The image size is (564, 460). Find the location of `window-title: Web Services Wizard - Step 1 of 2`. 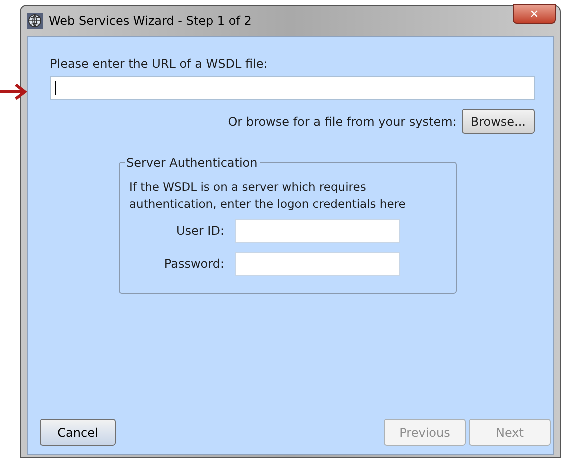

window-title: Web Services Wizard - Step 1 of 2 is located at coordinates (150, 21).